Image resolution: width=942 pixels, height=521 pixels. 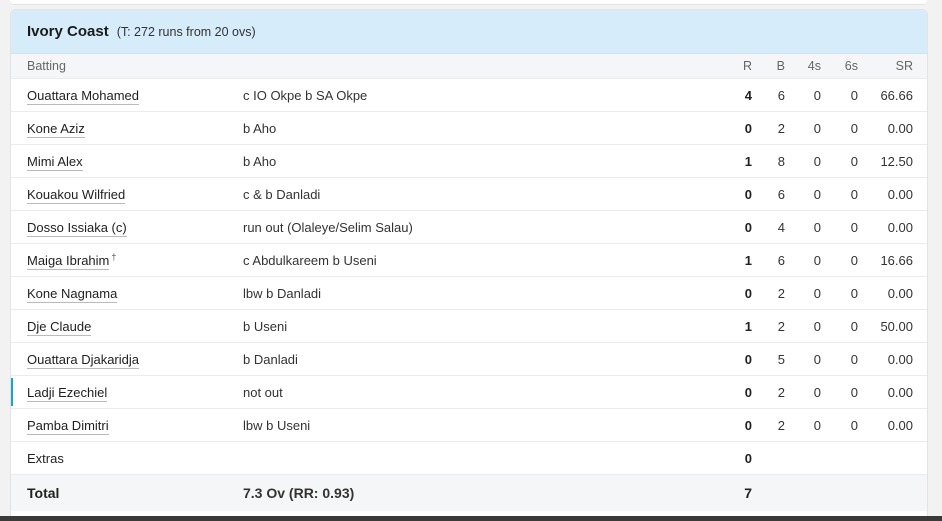 What do you see at coordinates (45, 458) in the screenshot?
I see `extras-label: Extras` at bounding box center [45, 458].